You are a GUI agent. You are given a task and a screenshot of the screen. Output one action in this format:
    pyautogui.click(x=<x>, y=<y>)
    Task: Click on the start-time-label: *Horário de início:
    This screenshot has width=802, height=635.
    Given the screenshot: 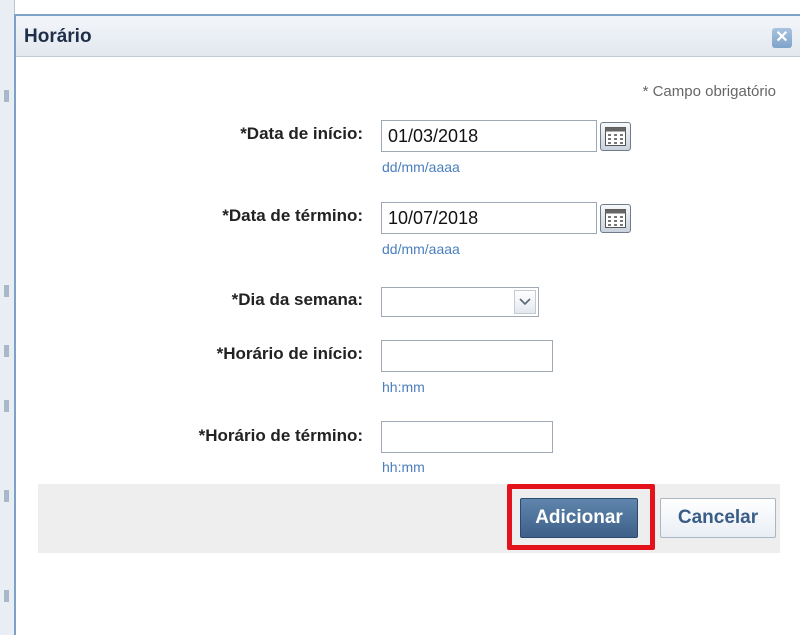 What is the action you would take?
    pyautogui.click(x=289, y=353)
    